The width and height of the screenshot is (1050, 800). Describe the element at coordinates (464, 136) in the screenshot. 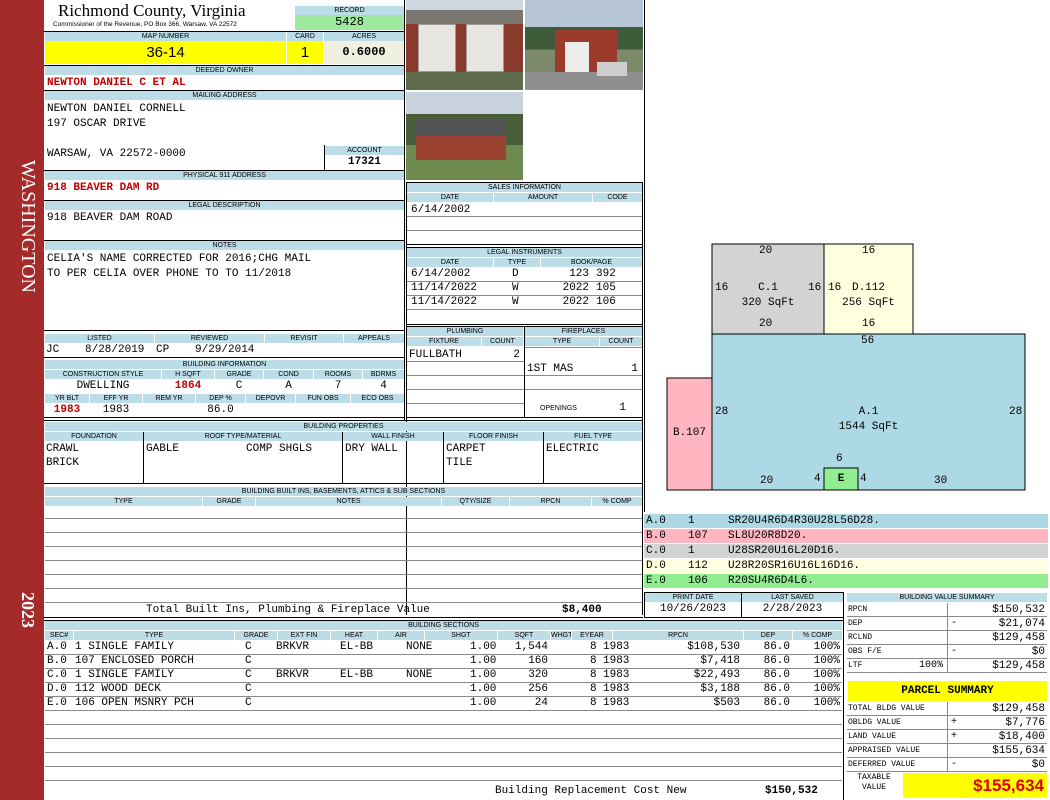

I see `photo-house` at that location.